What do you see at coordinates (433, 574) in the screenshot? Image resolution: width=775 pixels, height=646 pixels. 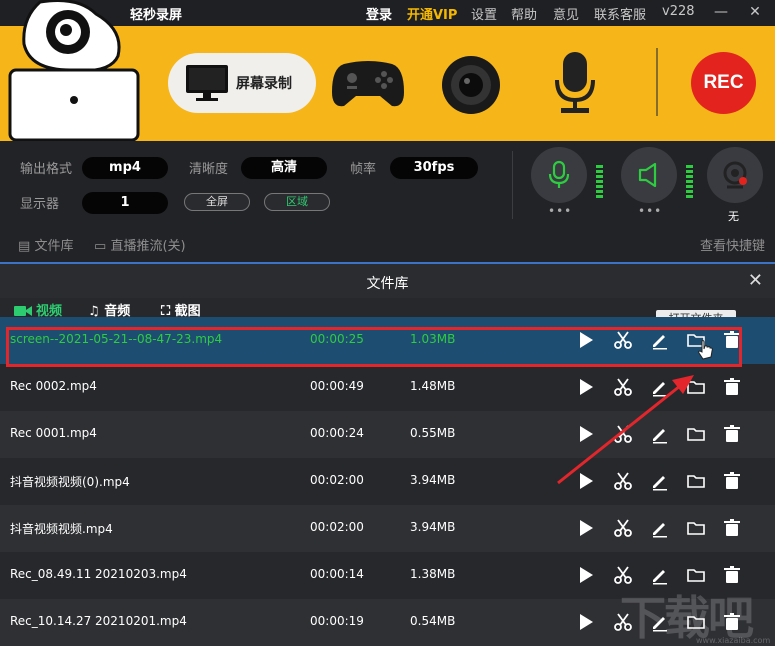 I see `file-size: 1.38MB` at bounding box center [433, 574].